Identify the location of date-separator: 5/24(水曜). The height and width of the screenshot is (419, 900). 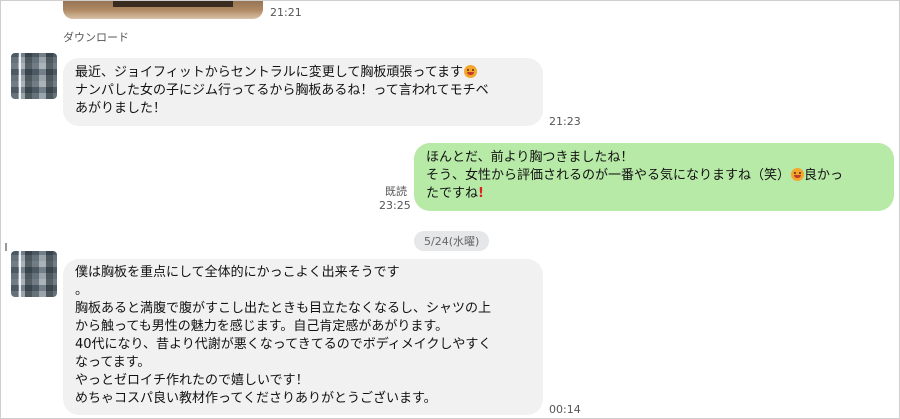
(452, 241).